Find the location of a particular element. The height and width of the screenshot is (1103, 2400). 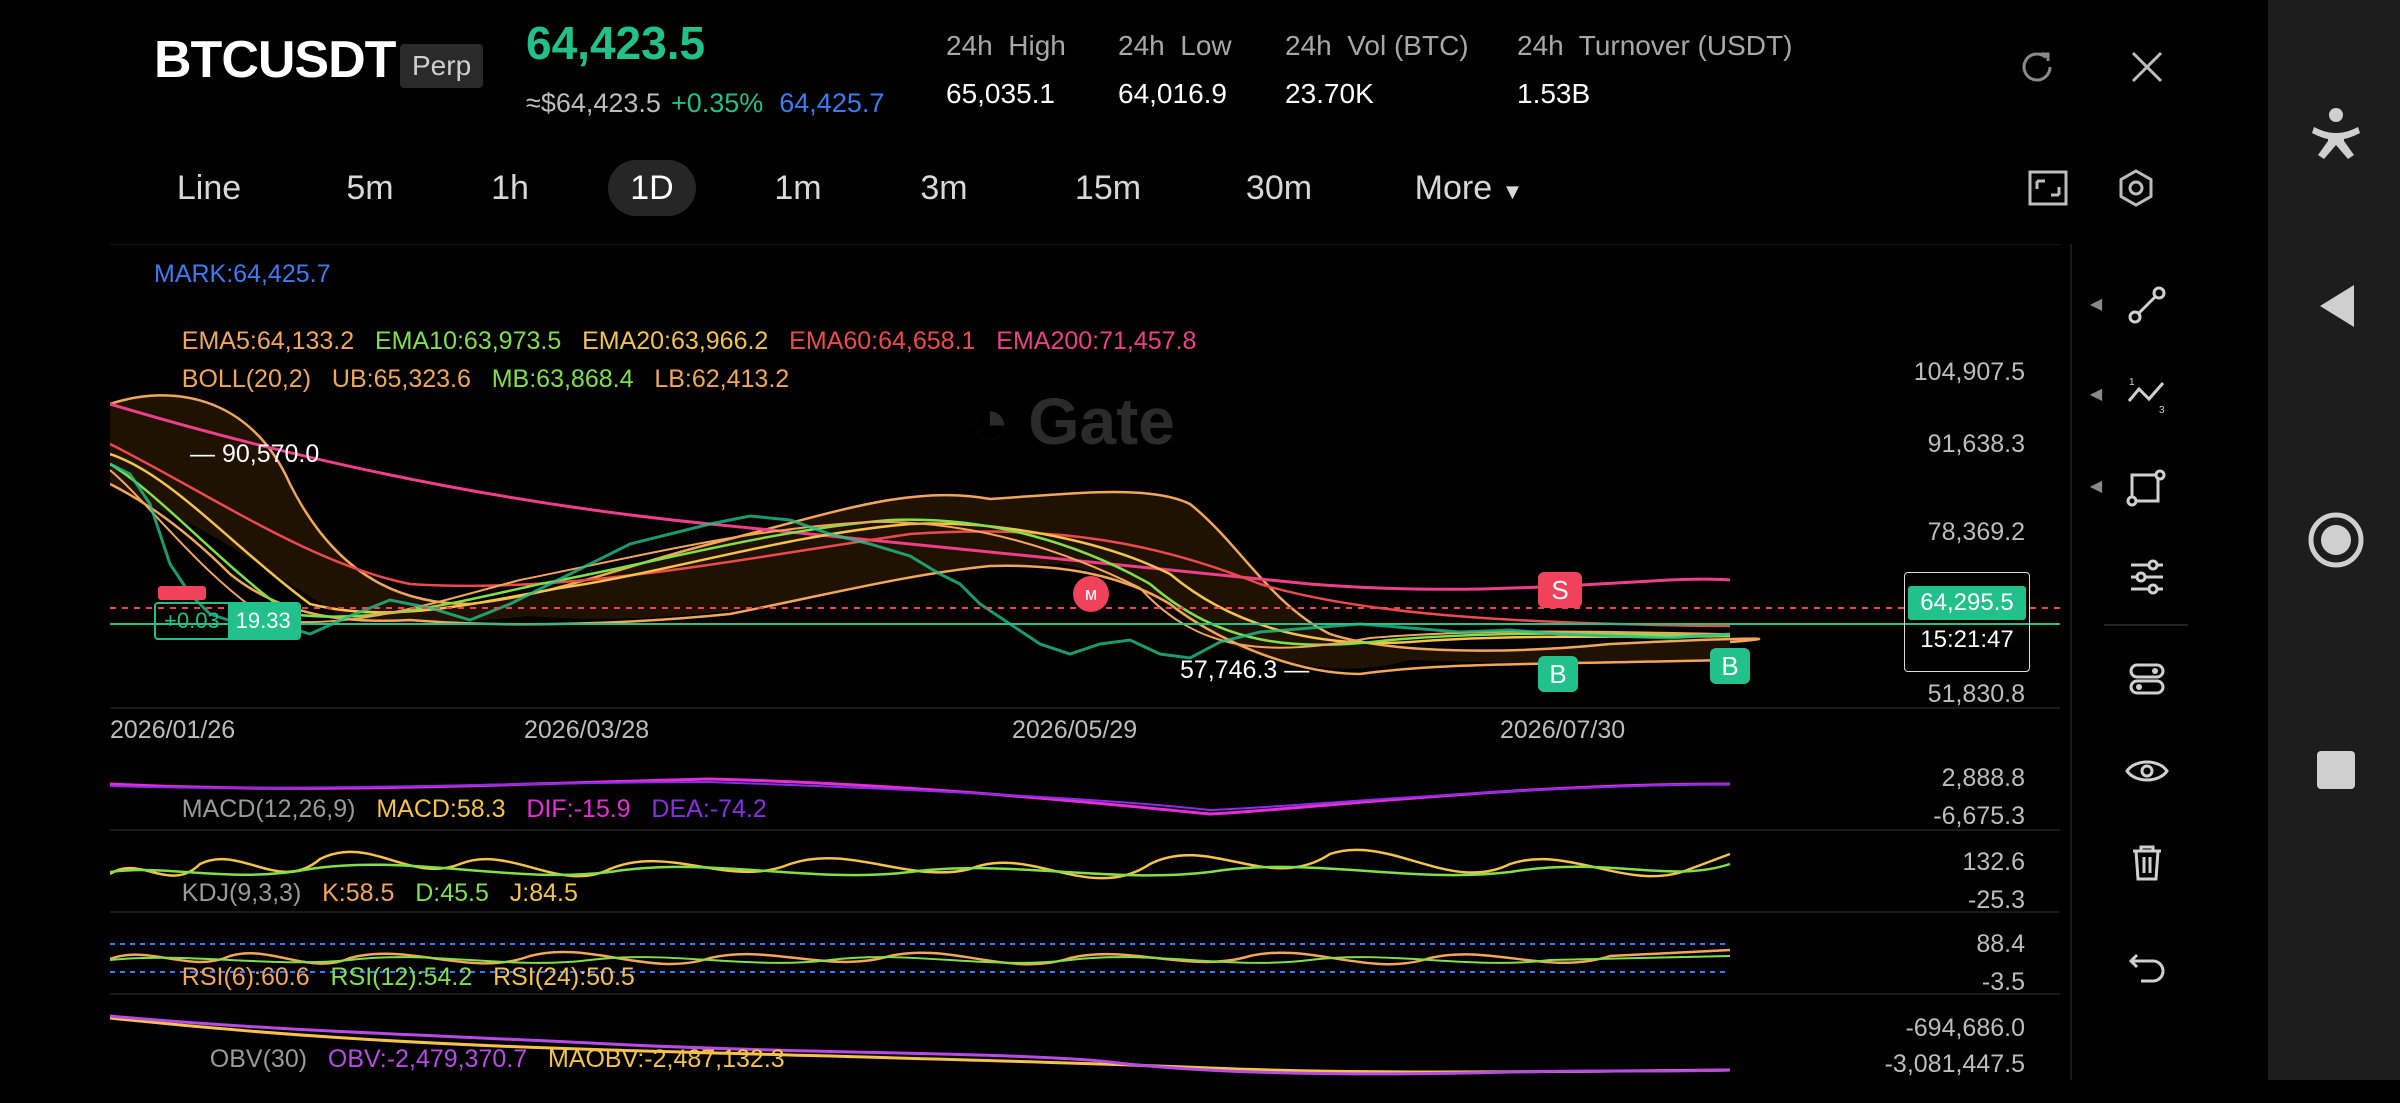

position-tag-indicator is located at coordinates (182, 593).